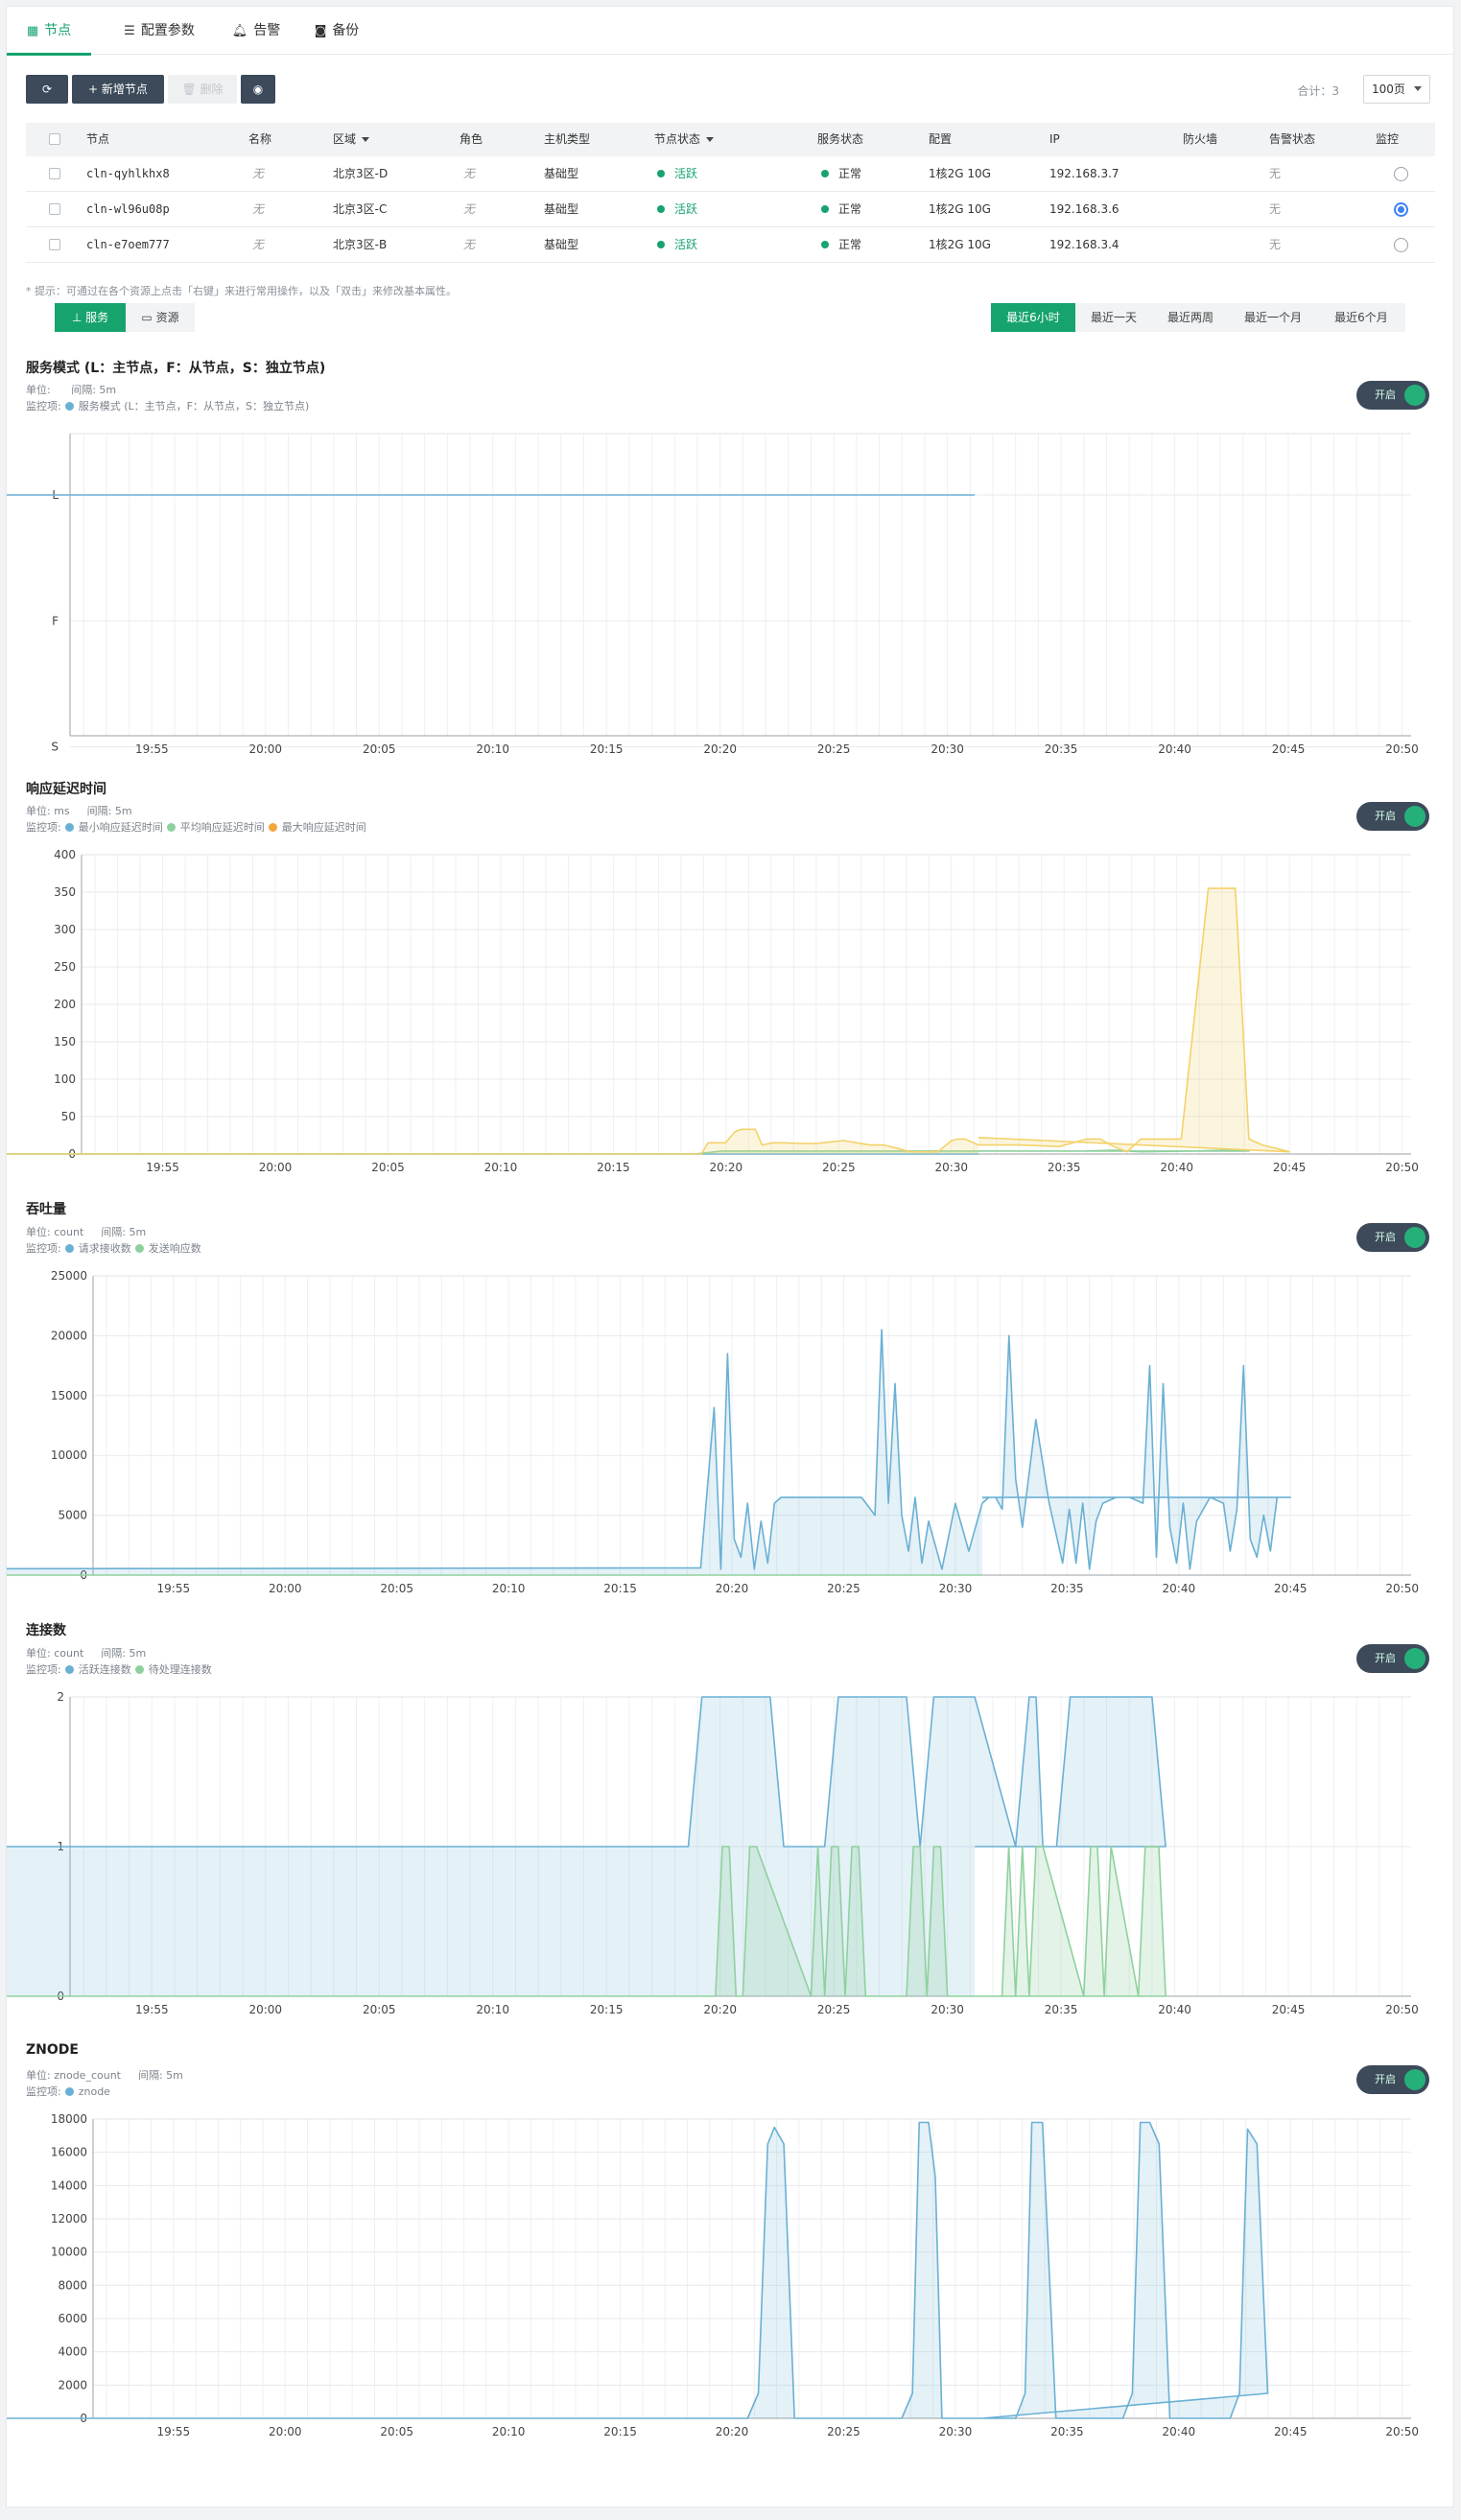 Image resolution: width=1461 pixels, height=2520 pixels. Describe the element at coordinates (69, 1455) in the screenshot. I see `y-tick-label: 10000` at that location.